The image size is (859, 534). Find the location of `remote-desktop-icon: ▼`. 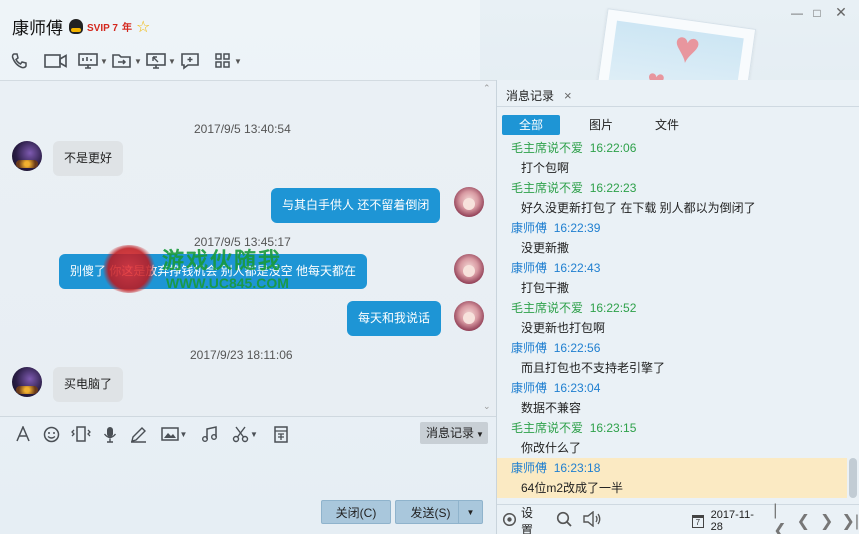

remote-desktop-icon: ▼ is located at coordinates (163, 61).